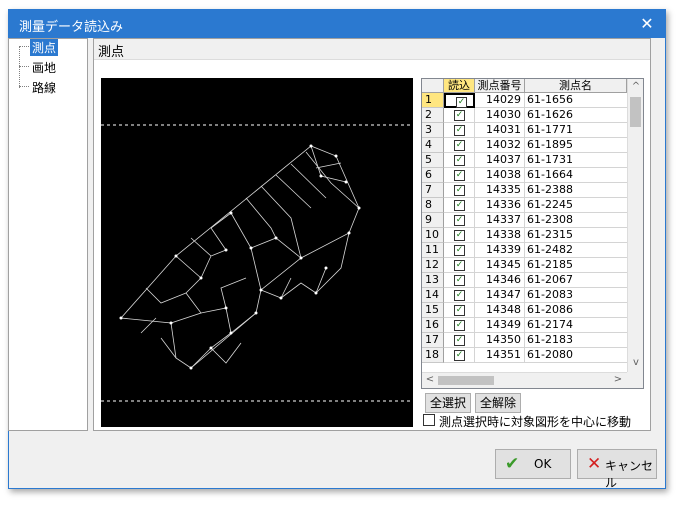  What do you see at coordinates (500, 175) in the screenshot?
I see `point-number-cell: 14038` at bounding box center [500, 175].